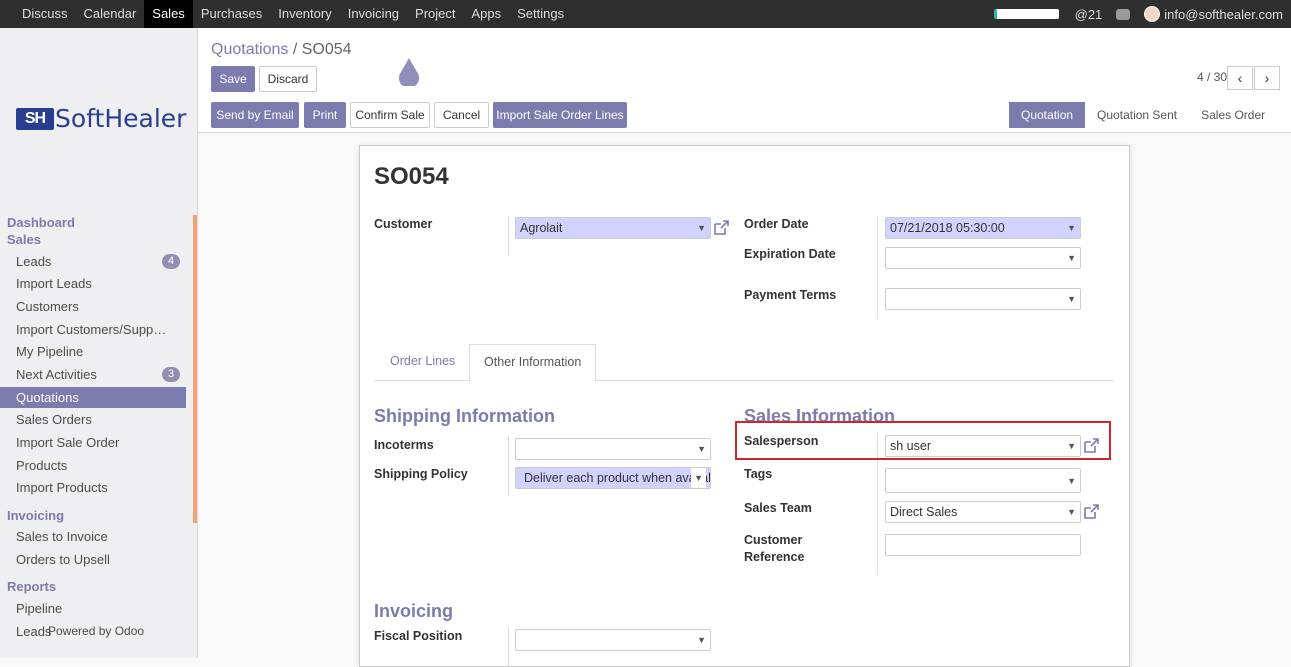 Image resolution: width=1291 pixels, height=667 pixels. I want to click on sidebar-item-my-pipeline: My Pipeline, so click(93, 351).